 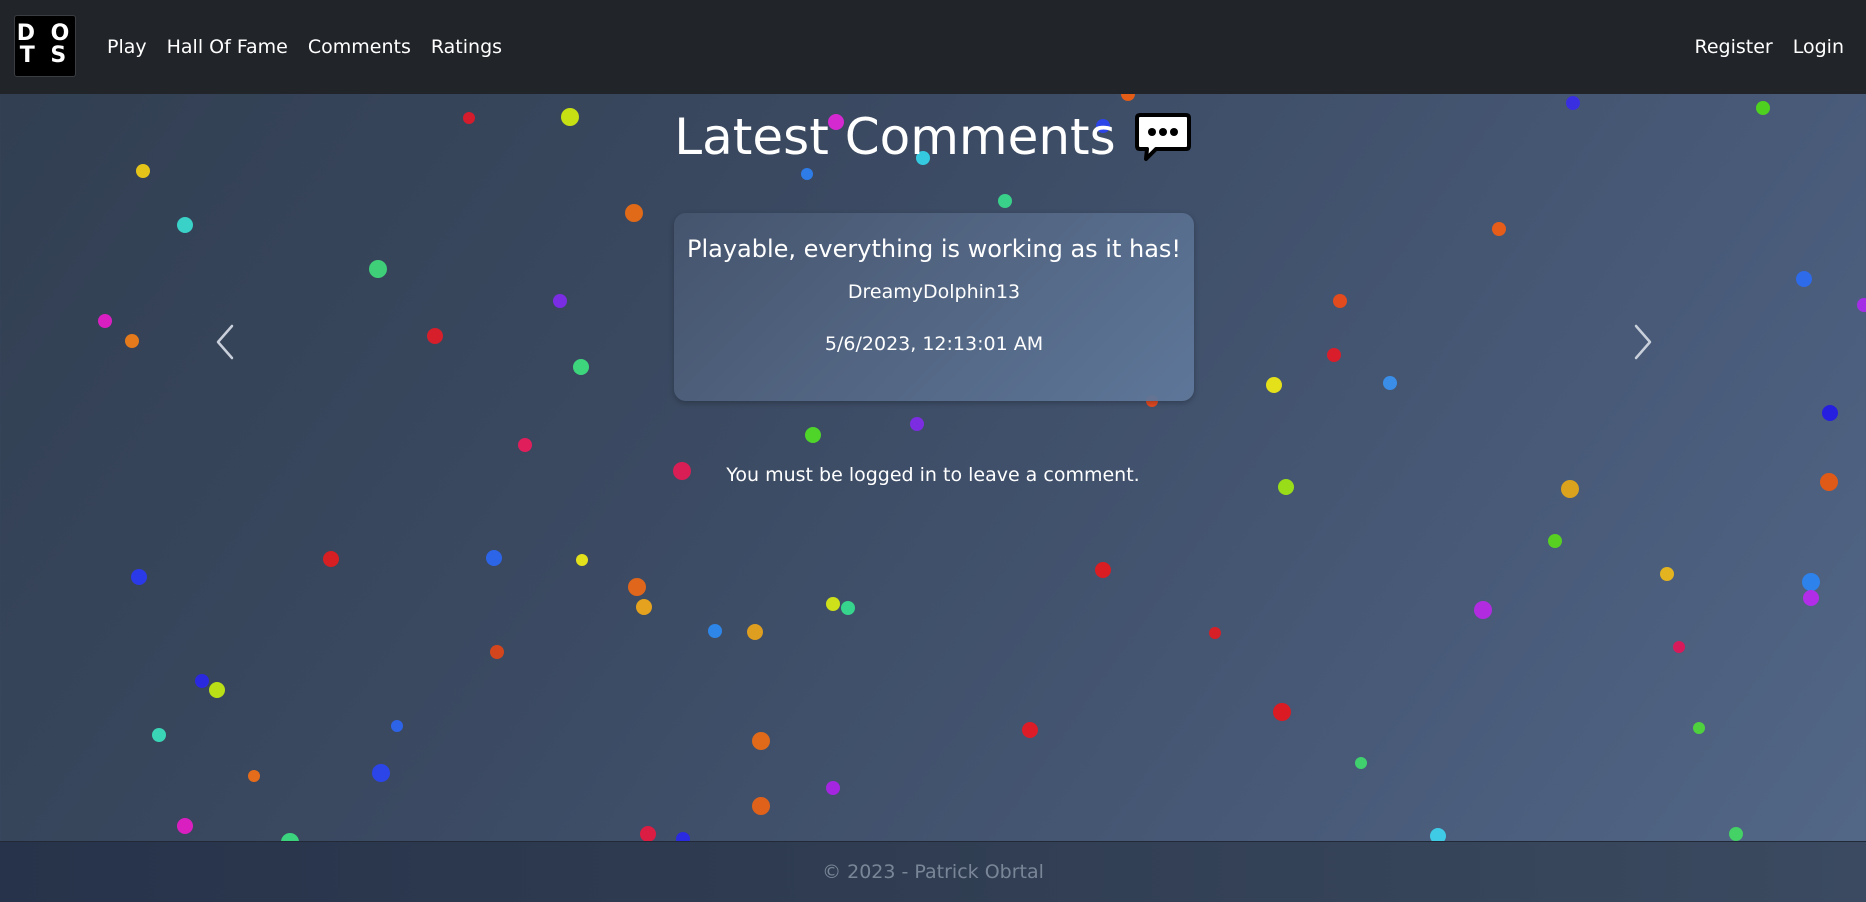 What do you see at coordinates (1643, 342) in the screenshot?
I see `carousel-next-button` at bounding box center [1643, 342].